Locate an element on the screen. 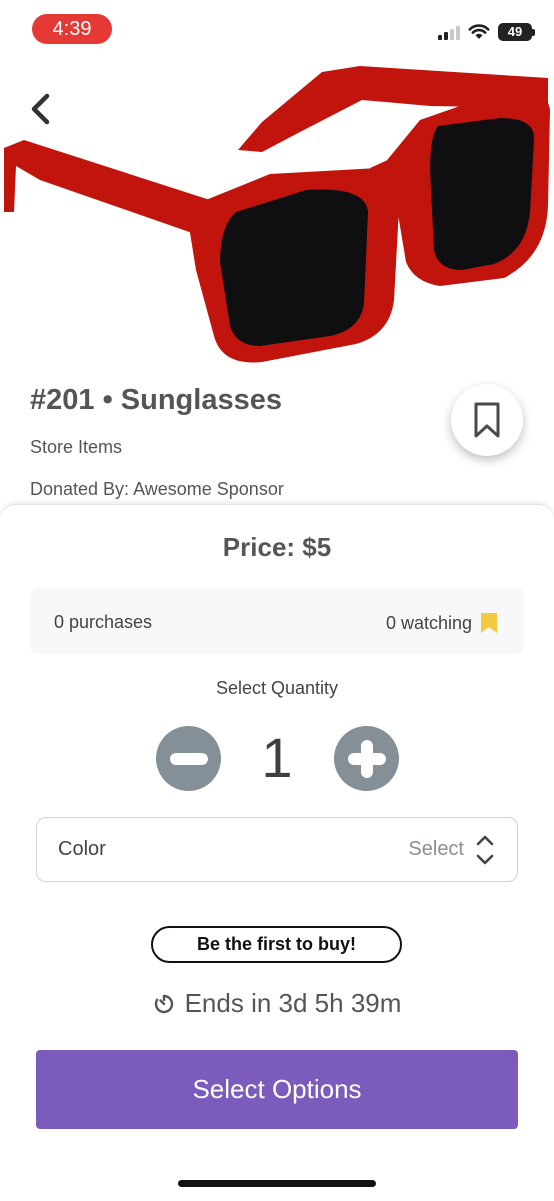 The image size is (554, 1201). home-indicator is located at coordinates (277, 1183).